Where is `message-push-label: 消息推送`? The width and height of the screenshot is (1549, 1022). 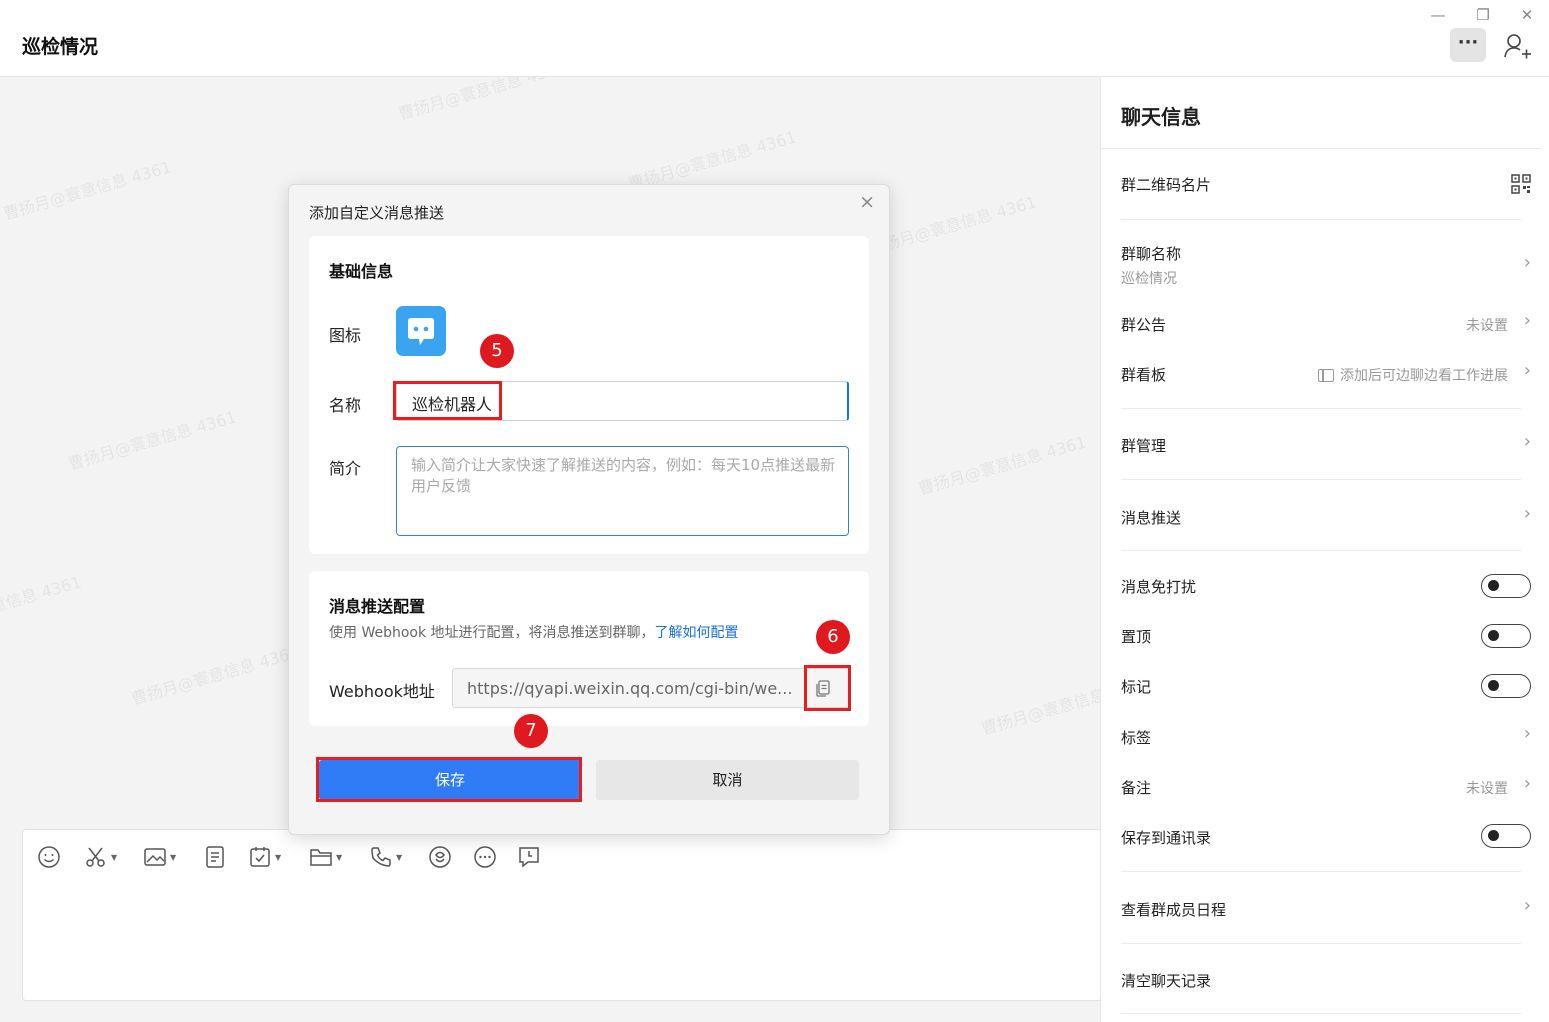
message-push-label: 消息推送 is located at coordinates (1151, 517).